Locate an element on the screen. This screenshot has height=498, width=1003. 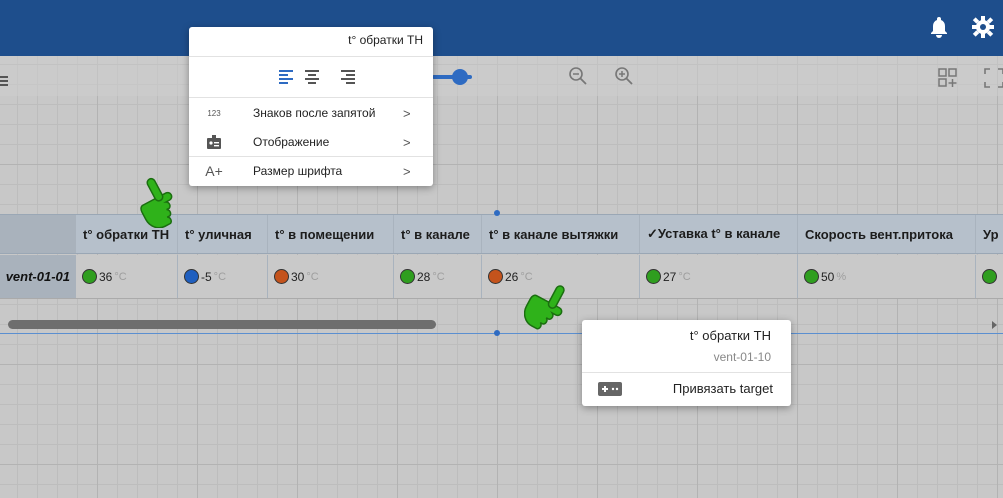
menu-item-display: Отображение > is located at coordinates (311, 142).